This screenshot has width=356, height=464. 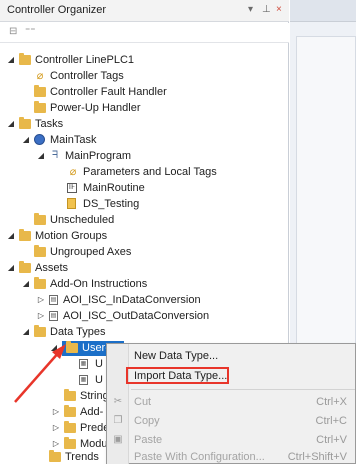 I want to click on tree-label: MainTask, so click(x=73, y=140).